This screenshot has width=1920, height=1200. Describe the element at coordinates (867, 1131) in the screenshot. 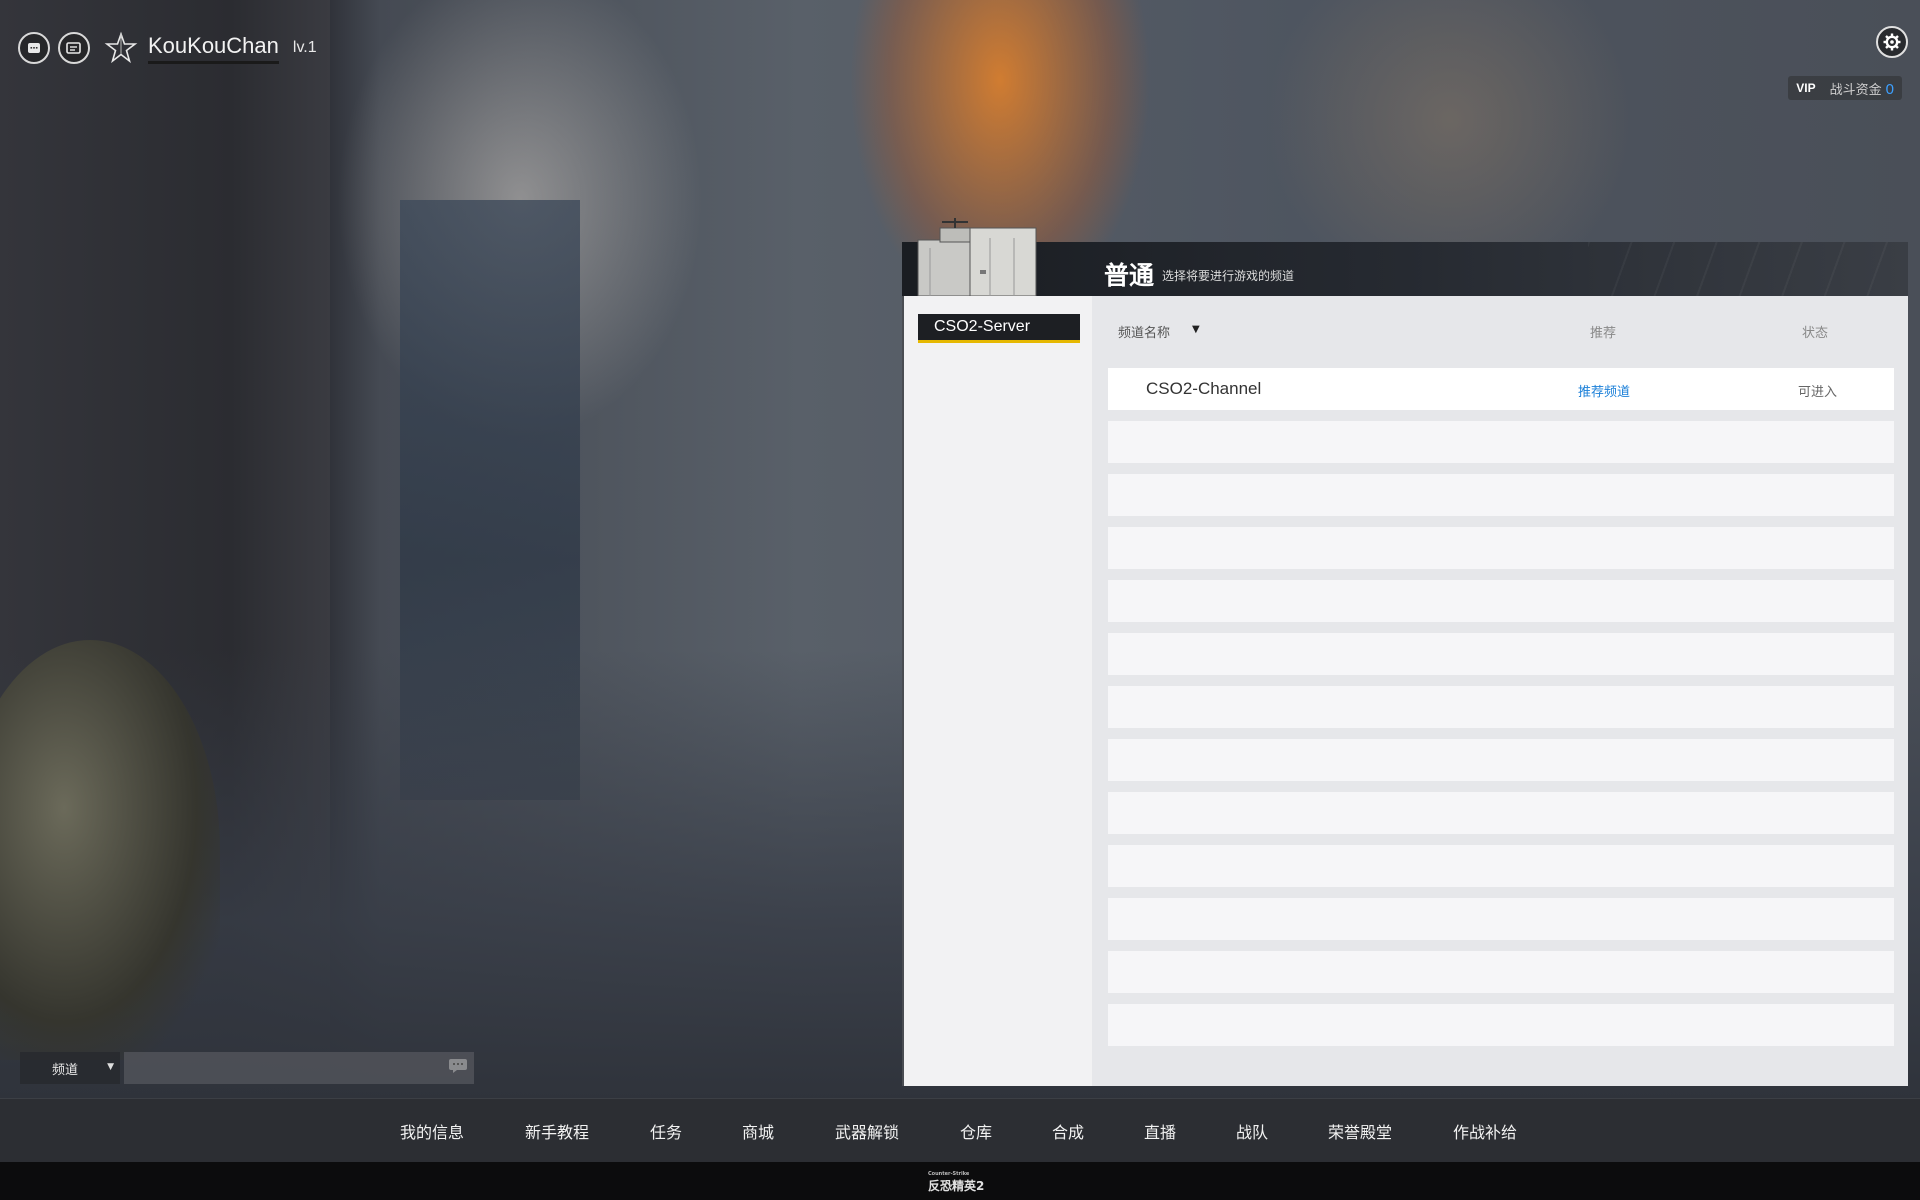

I see `nav-weapon-unlock: 武器解锁` at that location.